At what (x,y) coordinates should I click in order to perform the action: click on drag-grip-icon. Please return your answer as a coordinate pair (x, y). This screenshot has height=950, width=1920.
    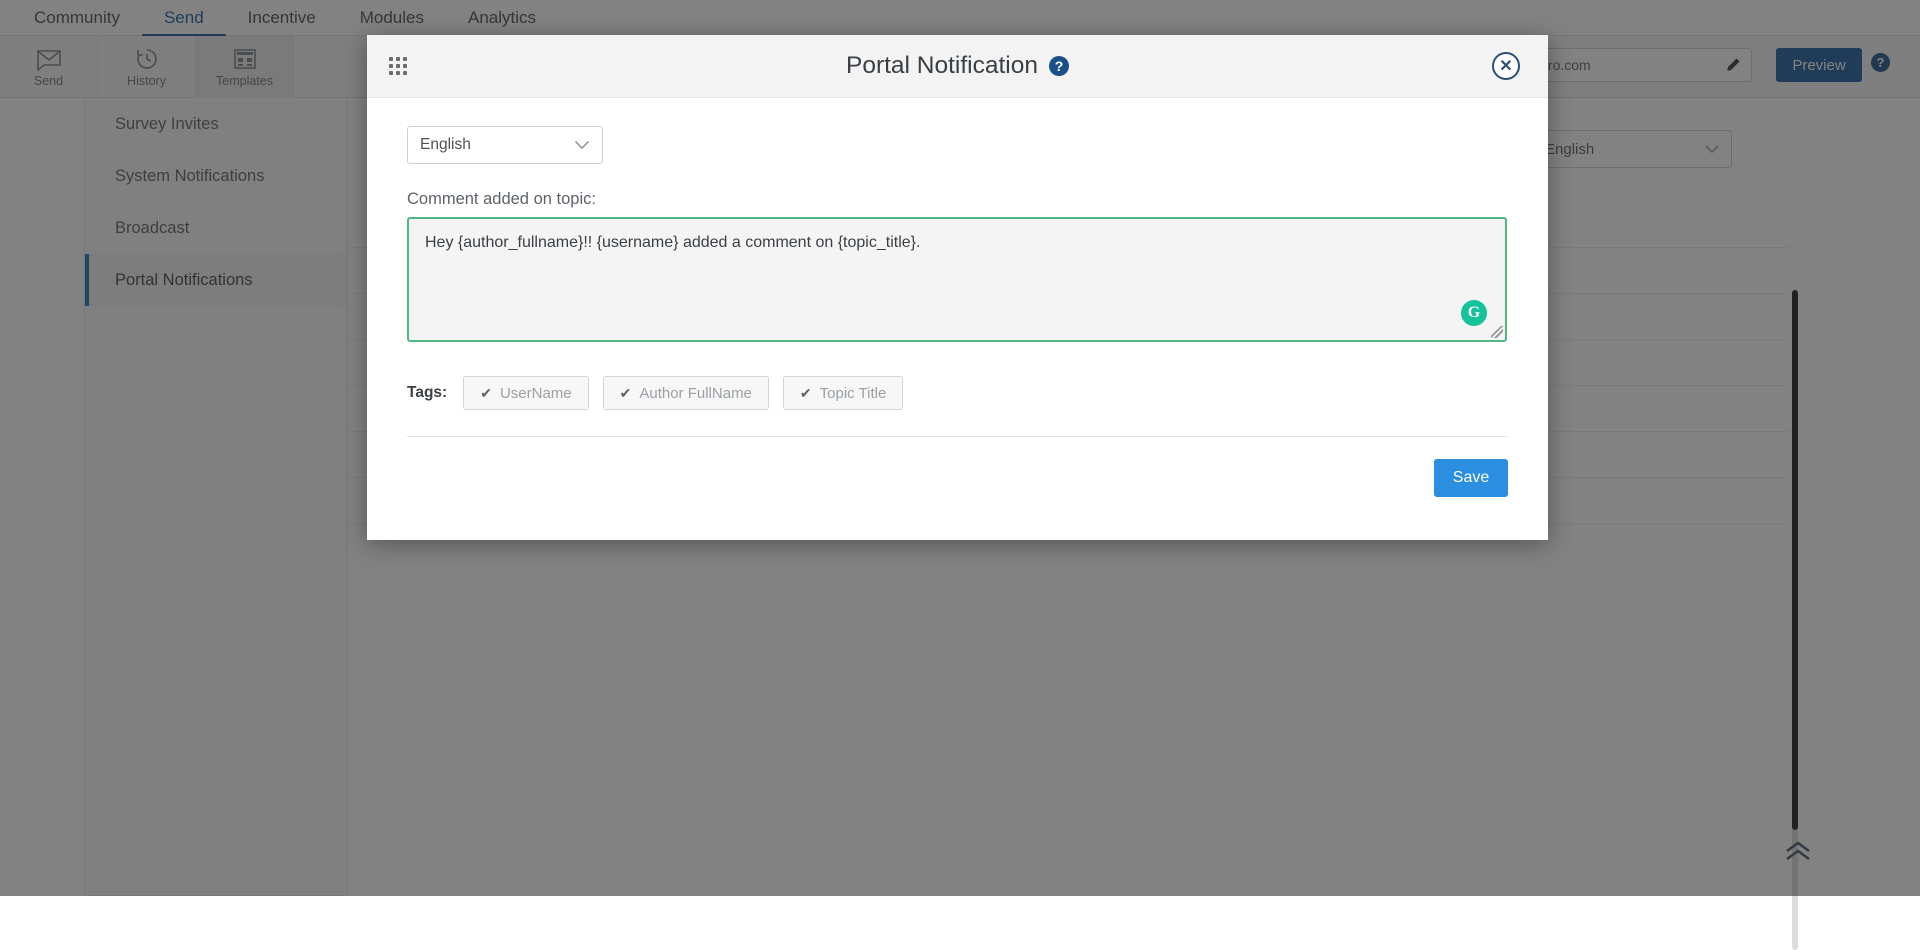
    Looking at the image, I should click on (398, 66).